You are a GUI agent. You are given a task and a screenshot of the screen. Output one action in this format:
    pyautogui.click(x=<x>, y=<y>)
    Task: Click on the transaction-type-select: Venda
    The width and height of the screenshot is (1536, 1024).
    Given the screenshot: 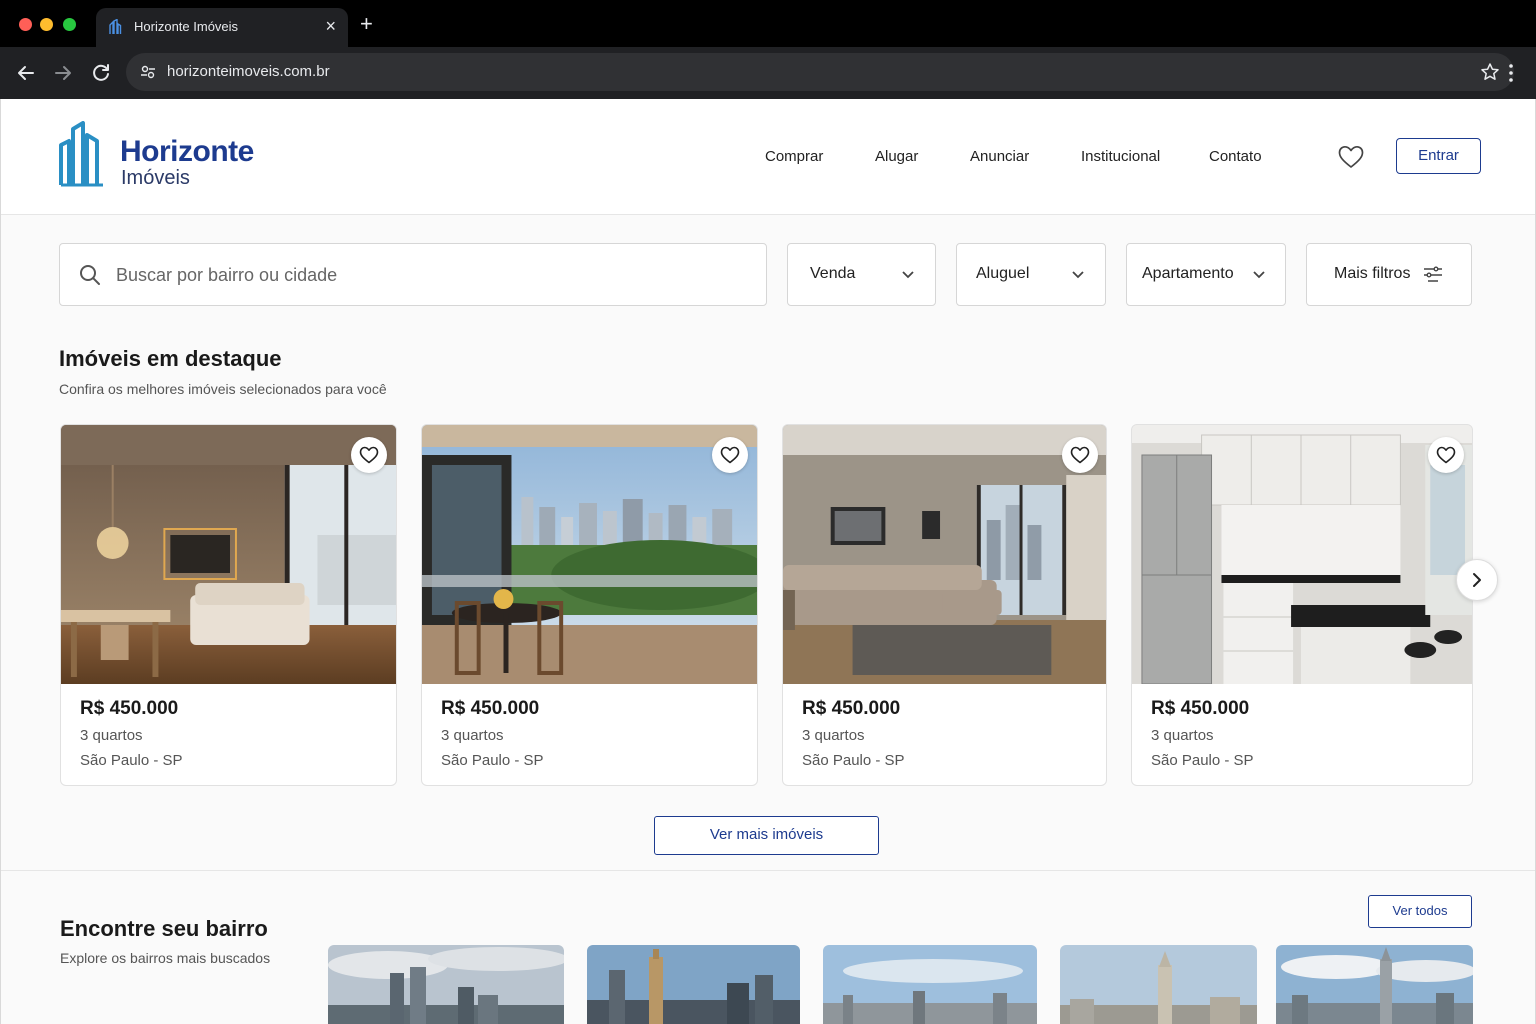 What is the action you would take?
    pyautogui.click(x=861, y=274)
    